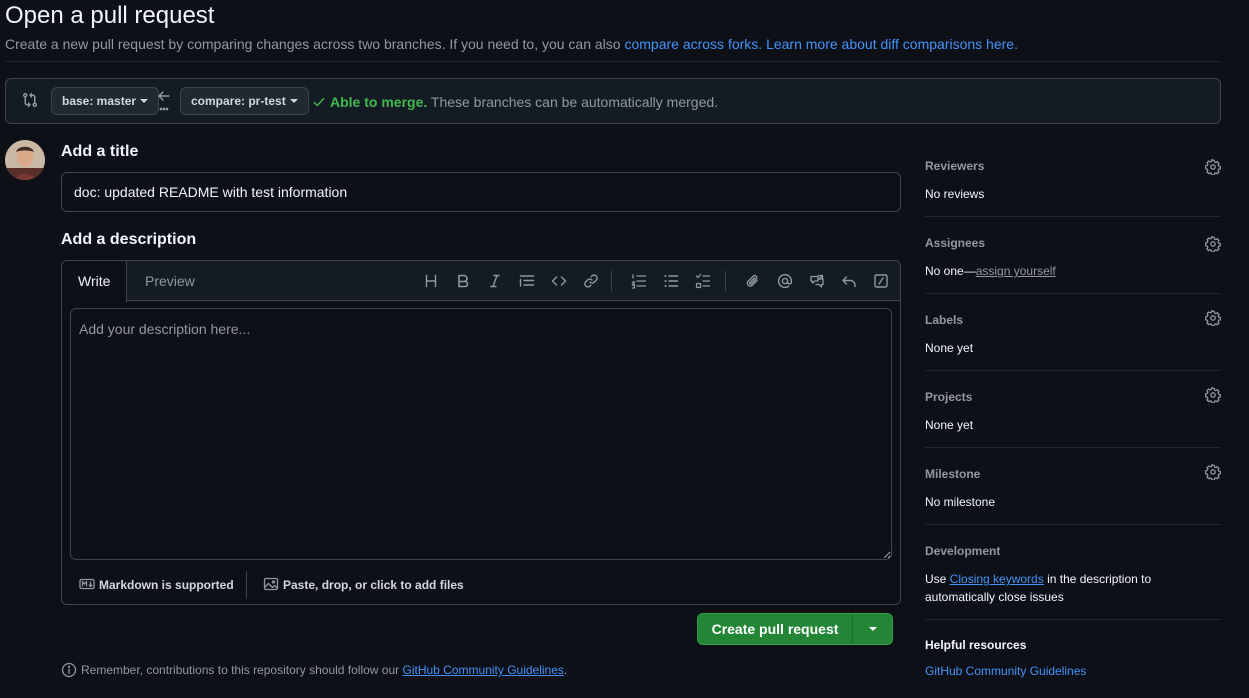 The height and width of the screenshot is (698, 1249). What do you see at coordinates (944, 320) in the screenshot?
I see `labels-title: Labels` at bounding box center [944, 320].